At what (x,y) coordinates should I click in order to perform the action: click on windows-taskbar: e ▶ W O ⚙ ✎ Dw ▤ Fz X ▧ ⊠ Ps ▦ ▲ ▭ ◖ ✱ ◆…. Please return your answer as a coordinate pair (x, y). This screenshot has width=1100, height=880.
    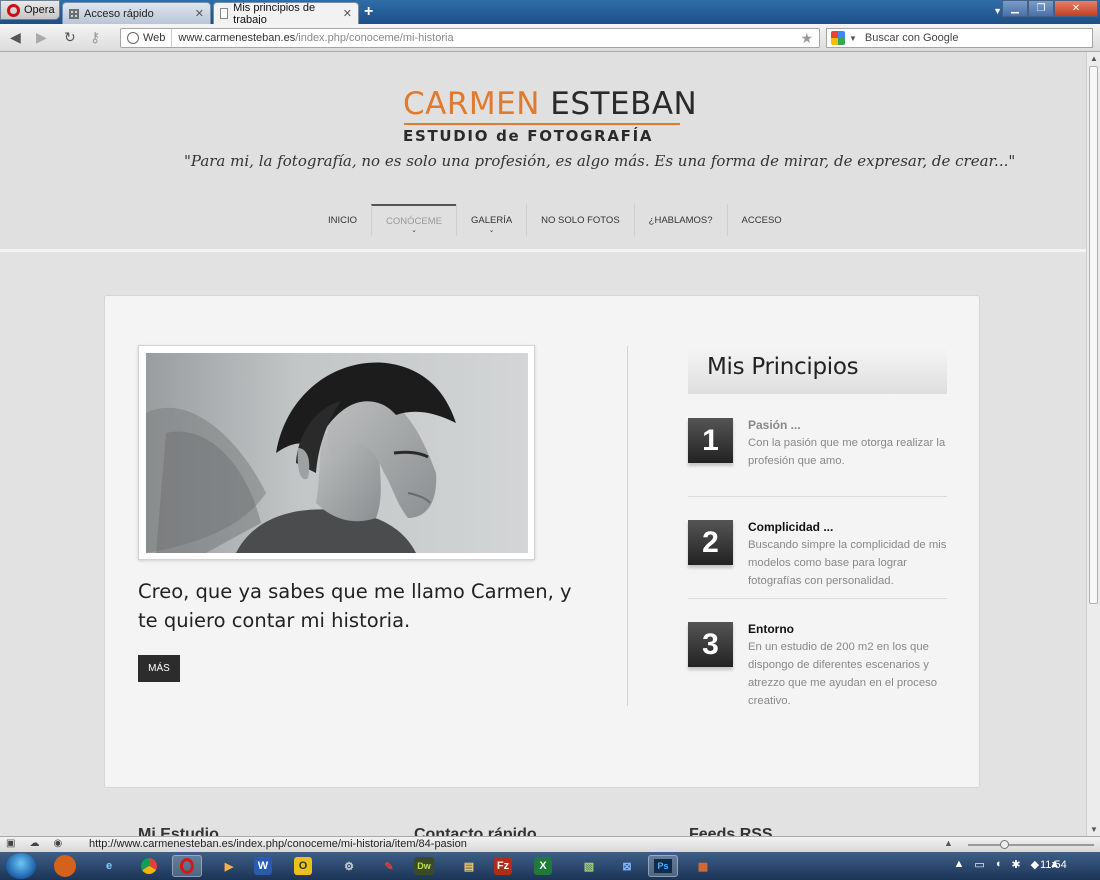
    Looking at the image, I should click on (550, 866).